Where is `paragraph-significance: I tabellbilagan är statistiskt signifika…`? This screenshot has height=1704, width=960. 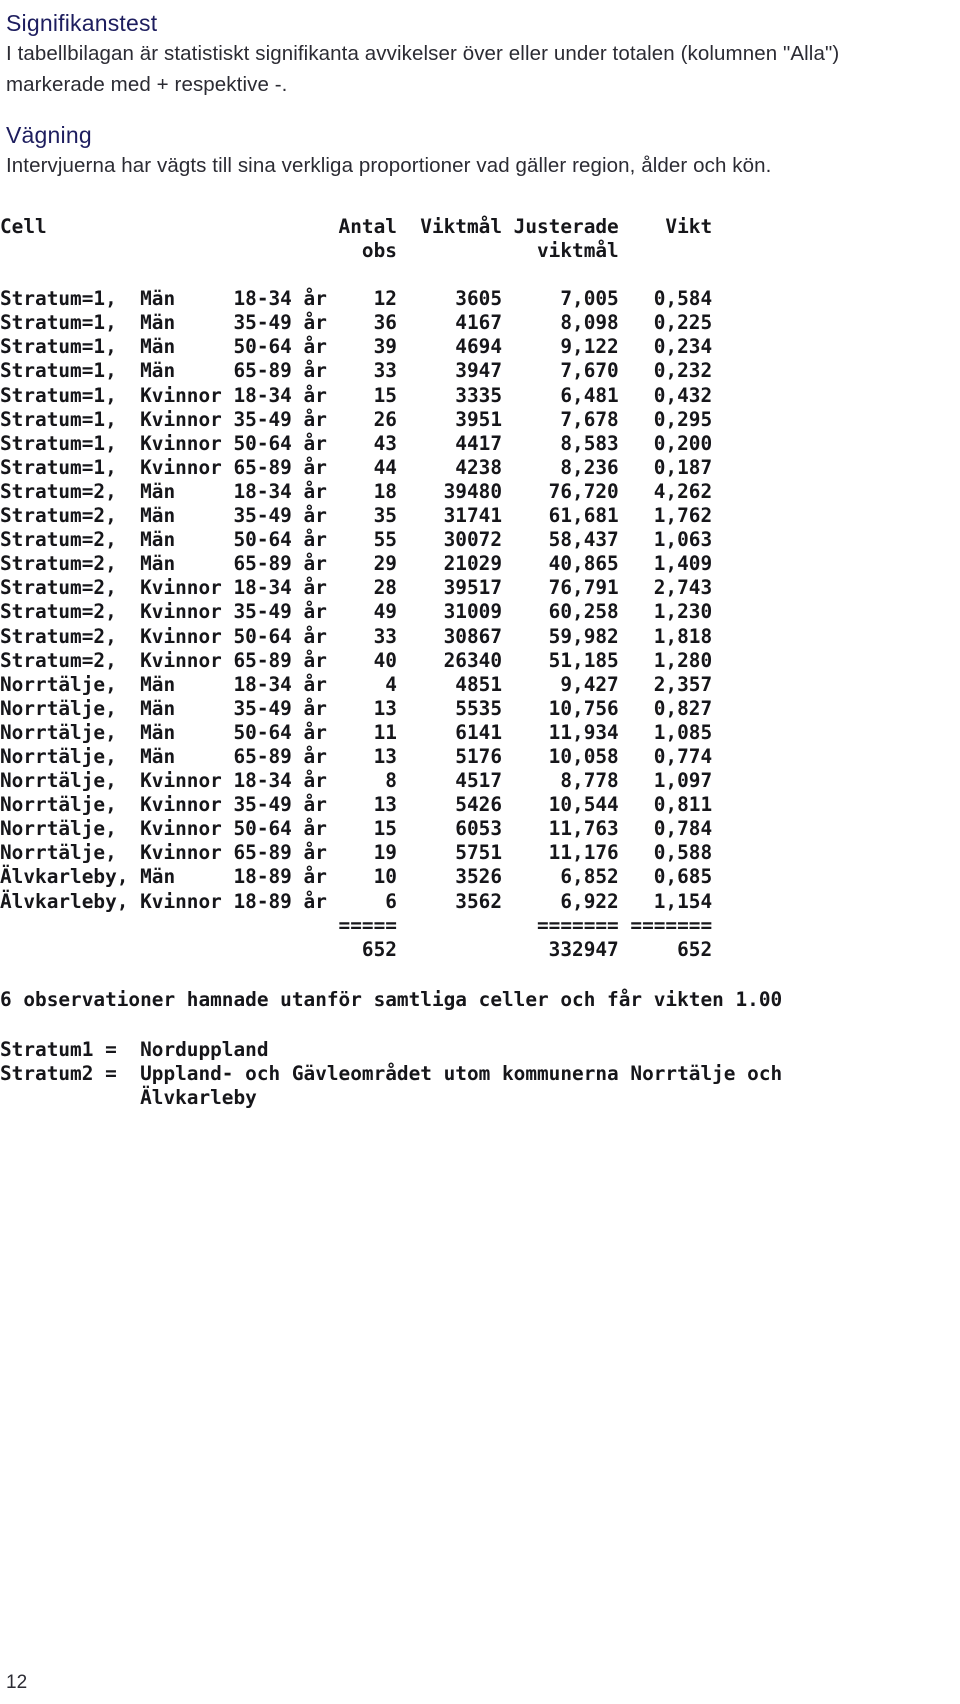
paragraph-significance: I tabellbilagan är statistiskt signifika… is located at coordinates (423, 69).